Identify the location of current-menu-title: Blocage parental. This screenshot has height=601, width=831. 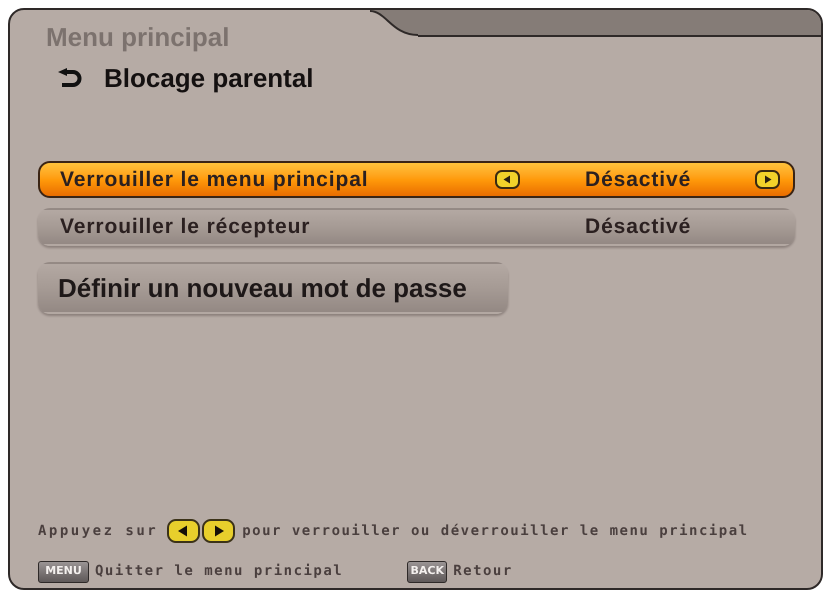
(209, 78).